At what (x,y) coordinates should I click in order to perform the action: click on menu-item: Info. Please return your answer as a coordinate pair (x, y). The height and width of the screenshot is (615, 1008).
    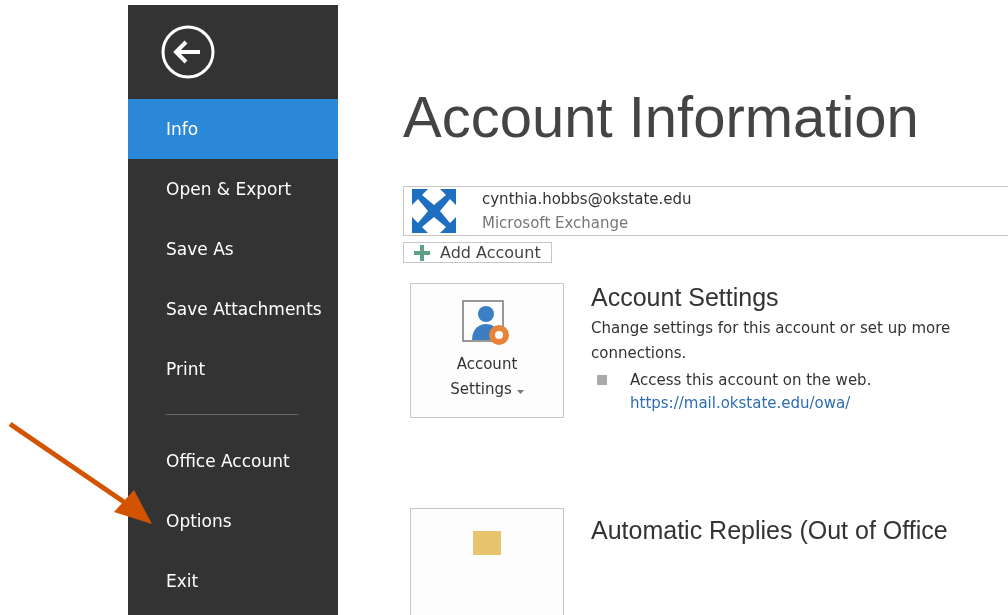
    Looking at the image, I should click on (233, 129).